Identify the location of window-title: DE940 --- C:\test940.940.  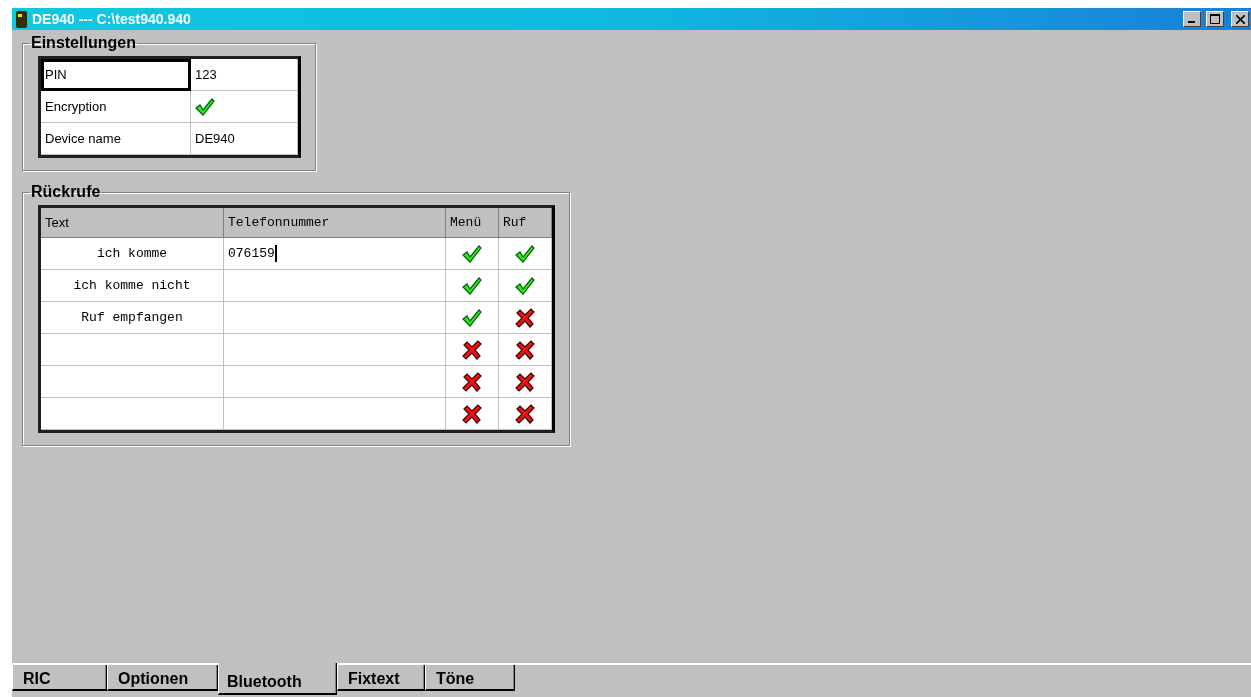
(112, 19).